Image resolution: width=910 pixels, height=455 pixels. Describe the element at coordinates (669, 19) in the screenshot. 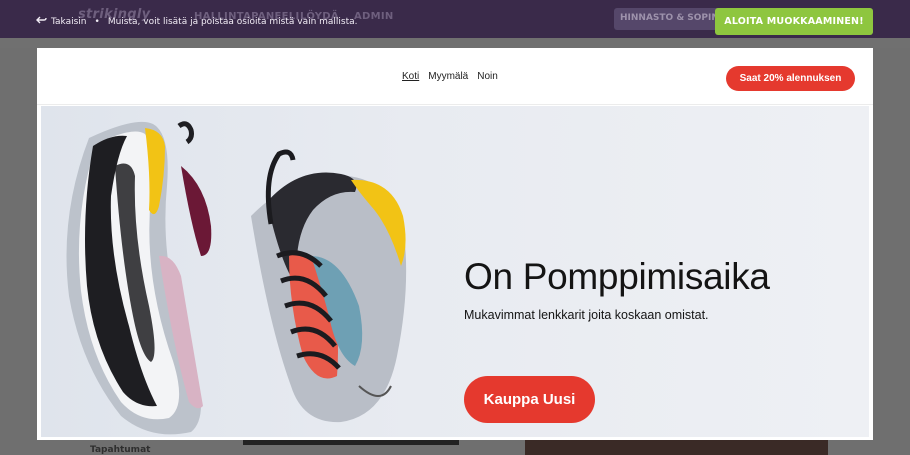

I see `pricing-ghost-button: HINNASTO & SOPIMUKSET` at that location.